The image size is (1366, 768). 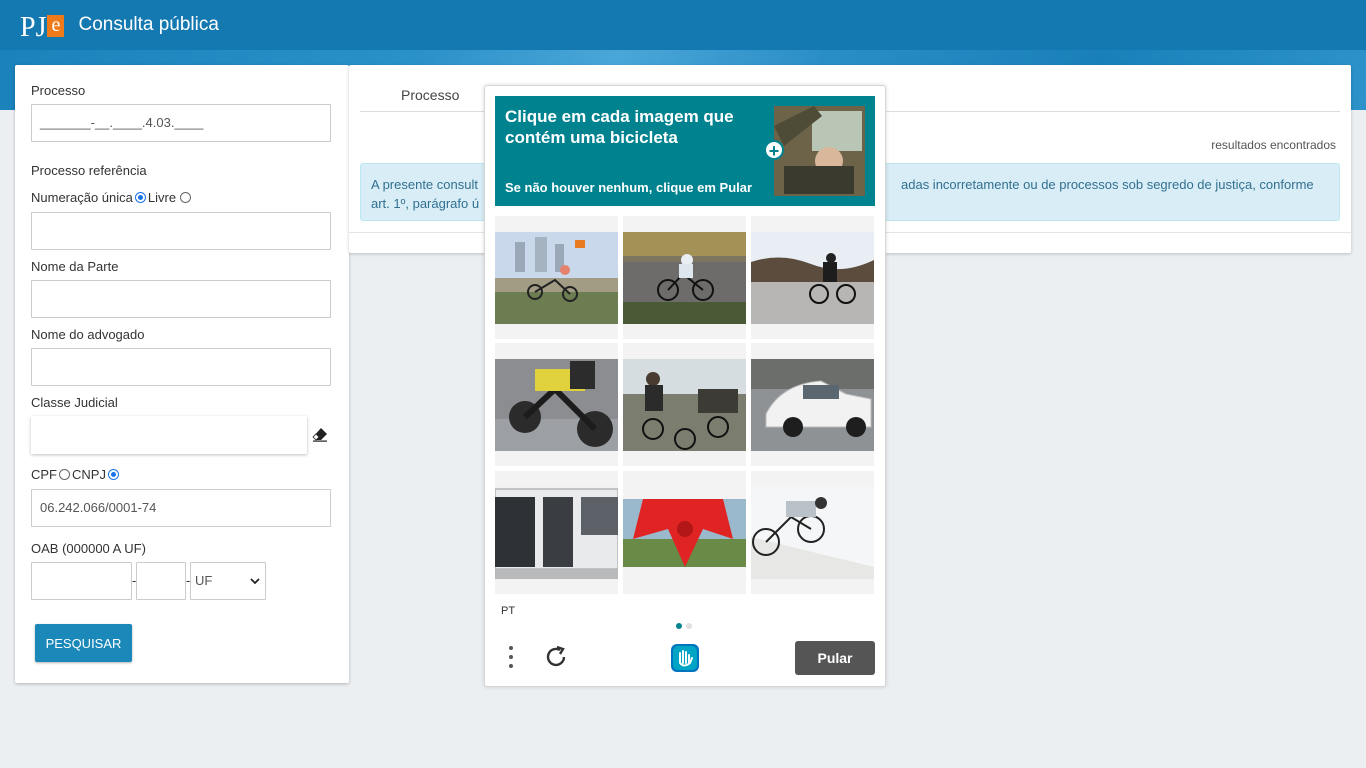 I want to click on numeracao-unica-radio, so click(x=140, y=197).